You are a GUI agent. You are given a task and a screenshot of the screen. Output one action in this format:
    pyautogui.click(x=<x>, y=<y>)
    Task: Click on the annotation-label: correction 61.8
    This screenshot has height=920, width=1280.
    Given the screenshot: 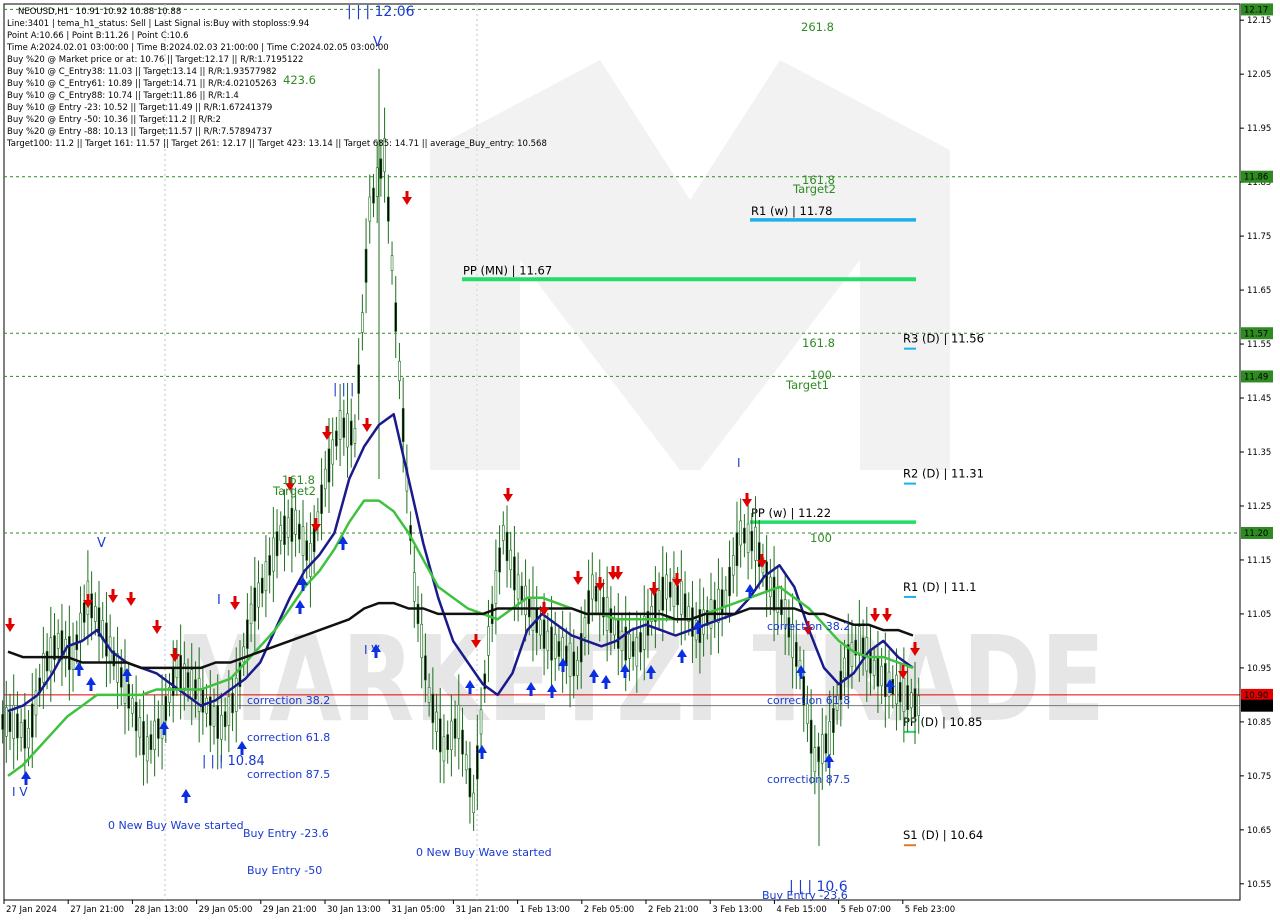 What is the action you would take?
    pyautogui.click(x=808, y=700)
    